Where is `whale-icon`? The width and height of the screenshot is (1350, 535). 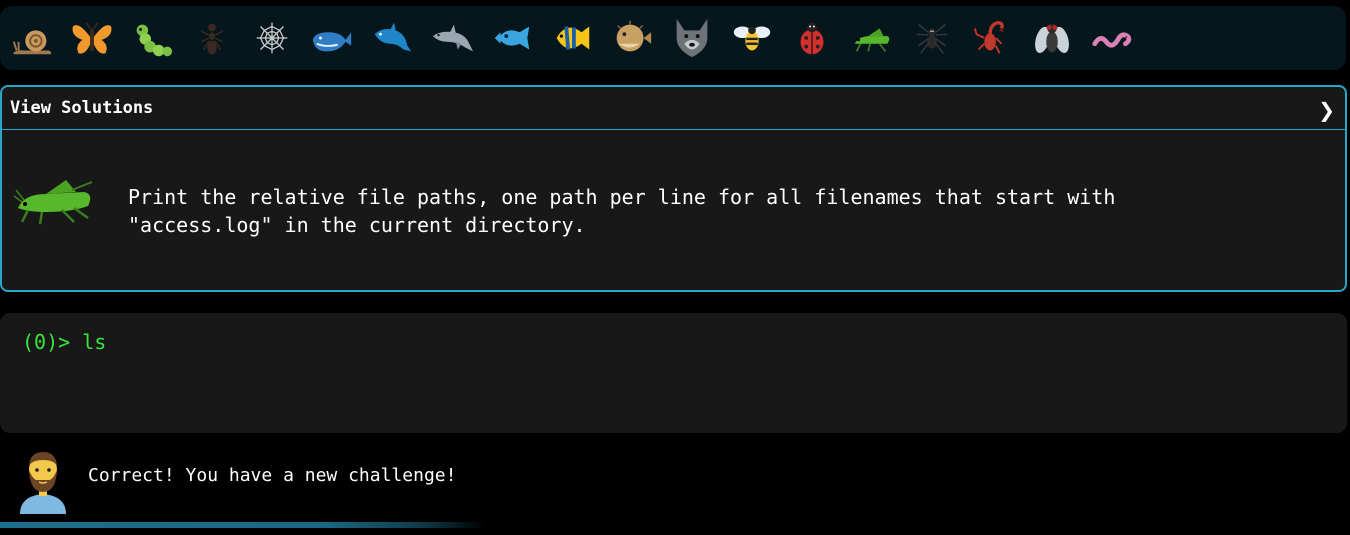 whale-icon is located at coordinates (332, 38).